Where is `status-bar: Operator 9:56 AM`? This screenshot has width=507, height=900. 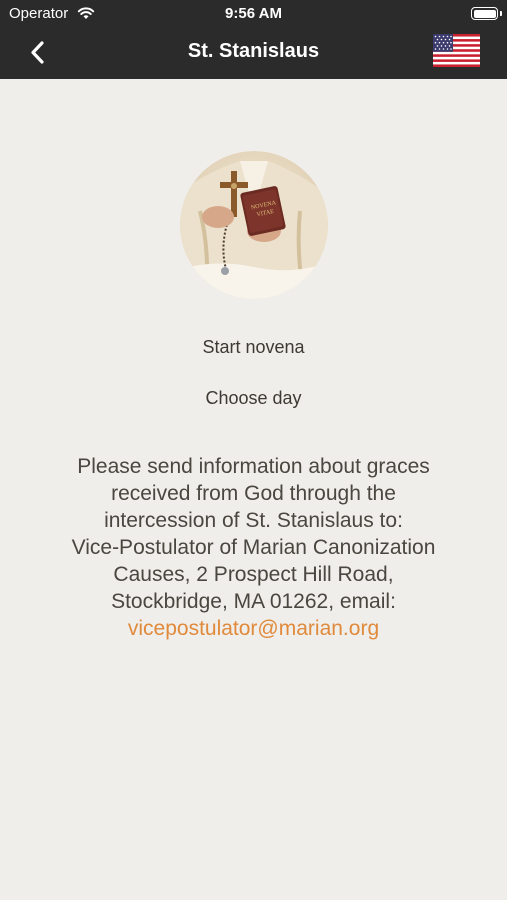 status-bar: Operator 9:56 AM is located at coordinates (253, 14).